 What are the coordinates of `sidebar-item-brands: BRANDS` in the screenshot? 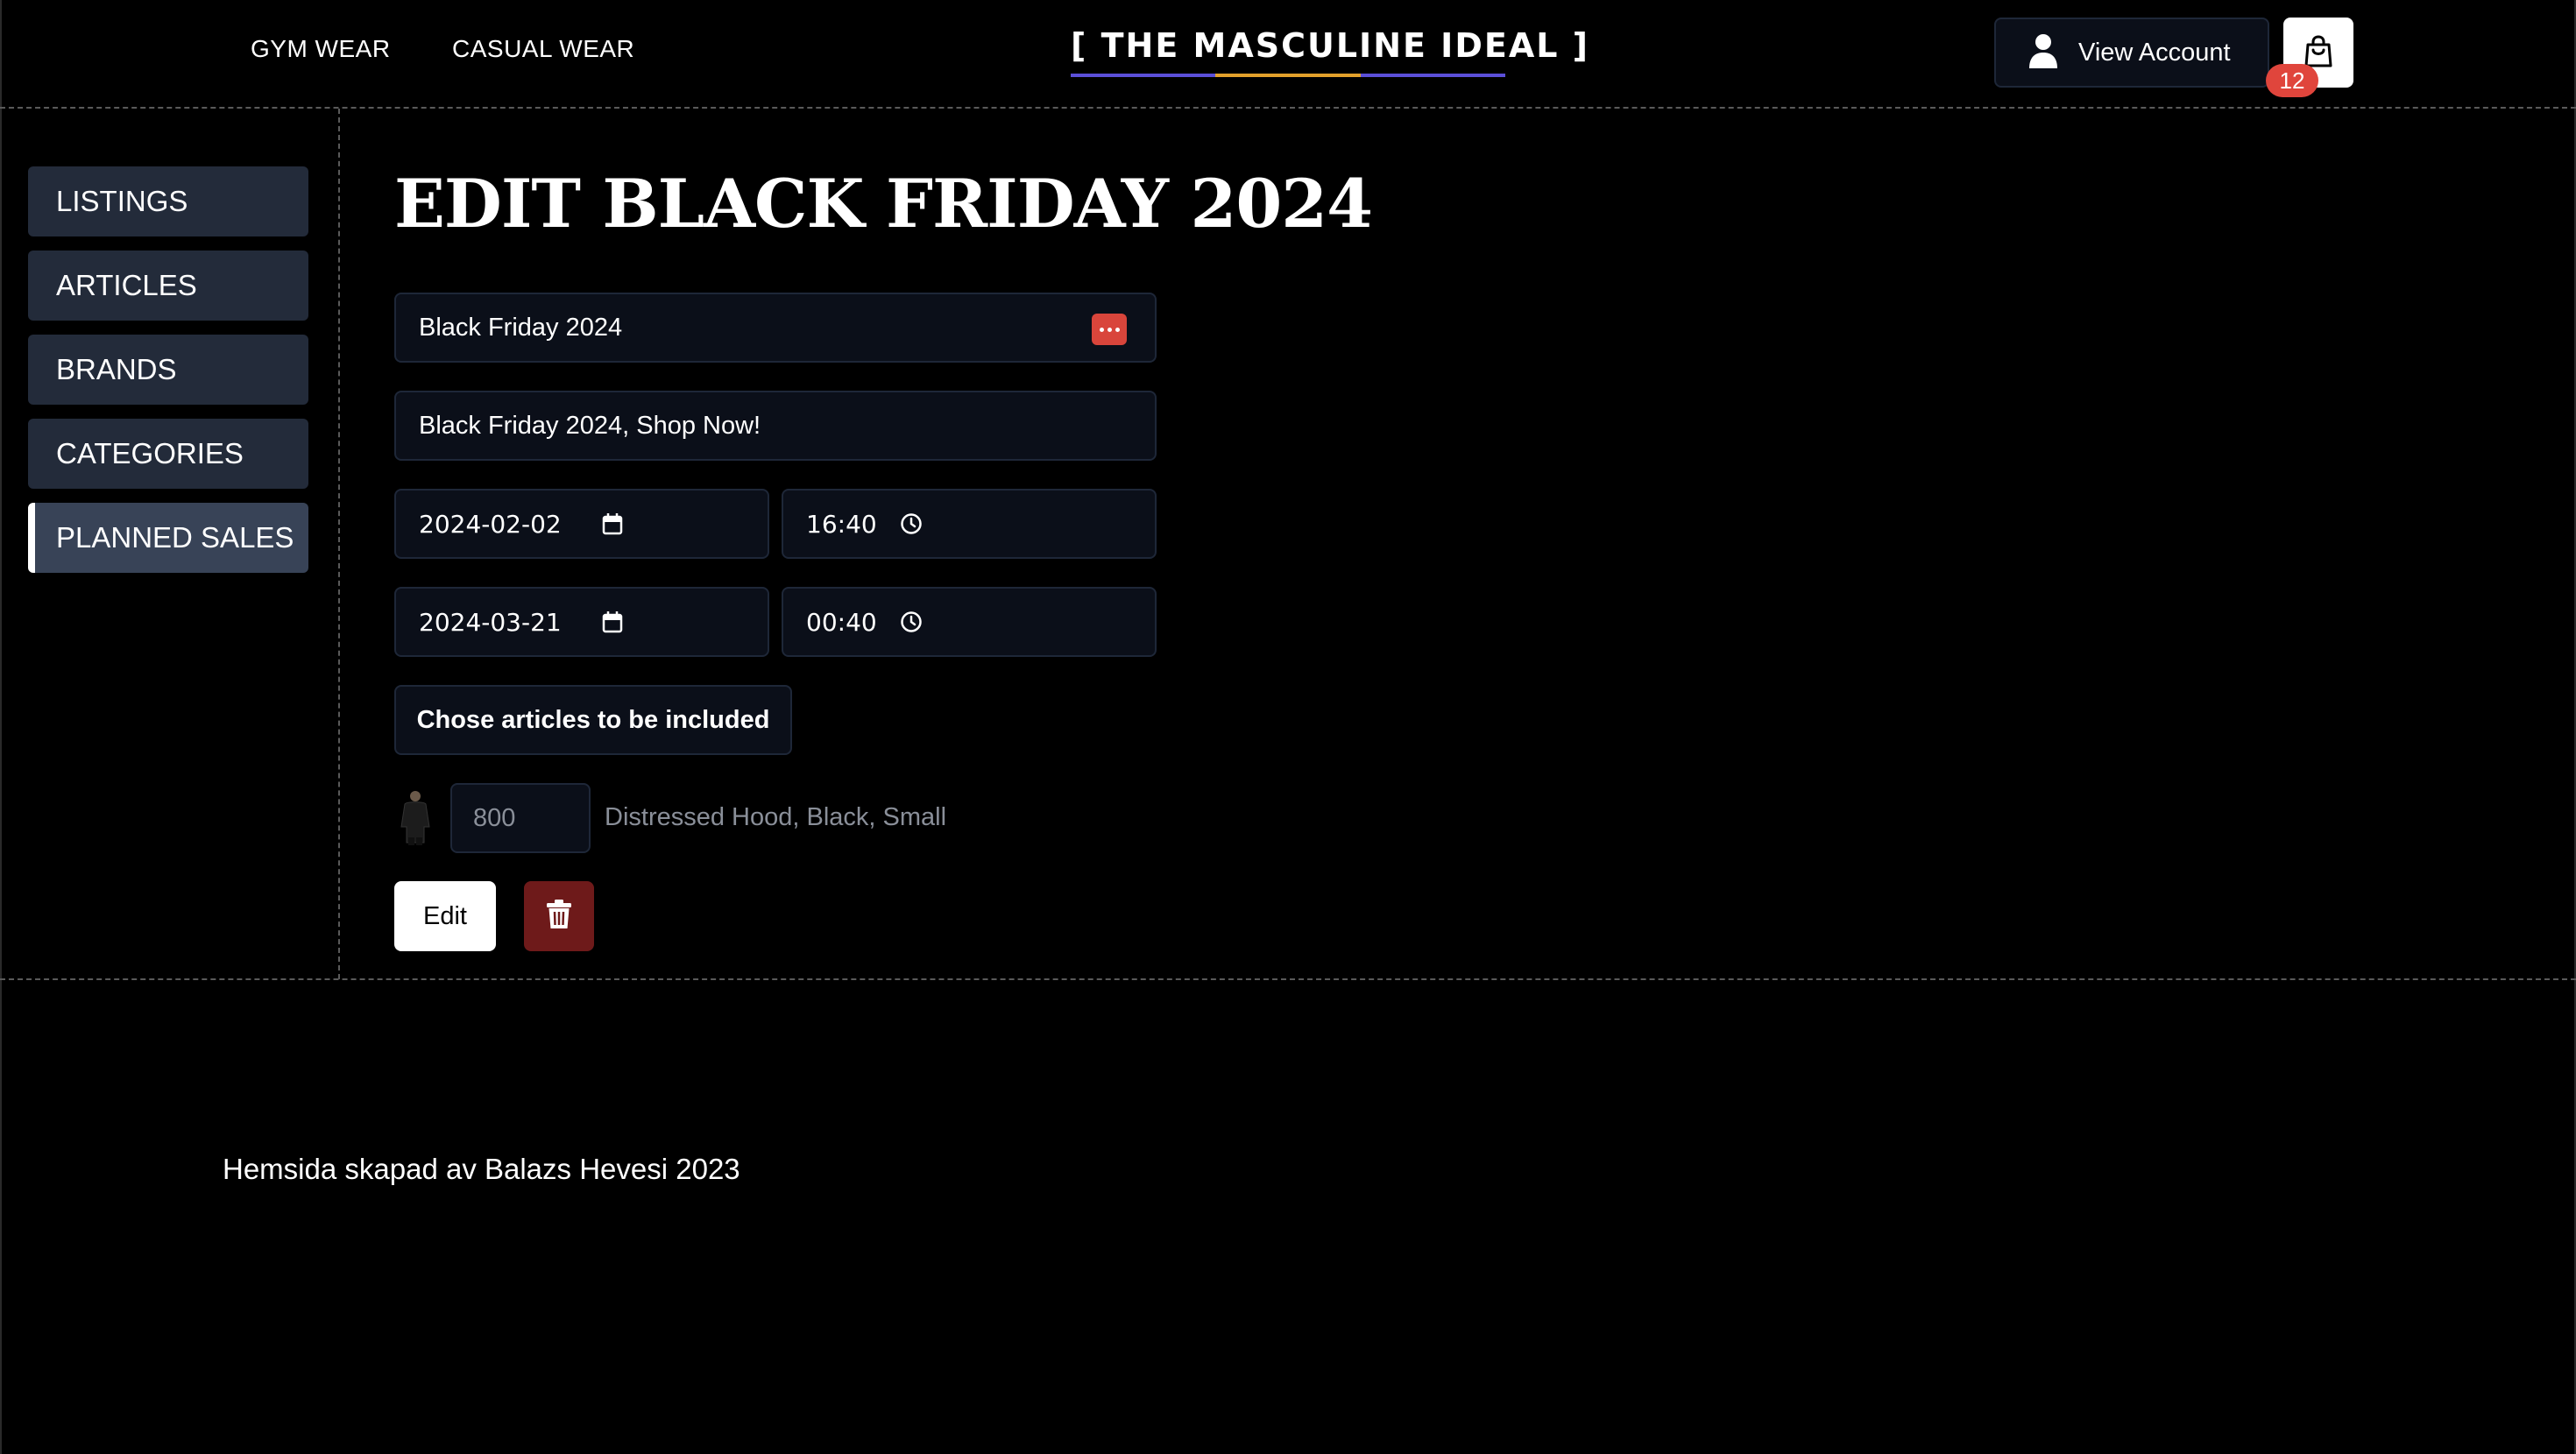 It's located at (168, 370).